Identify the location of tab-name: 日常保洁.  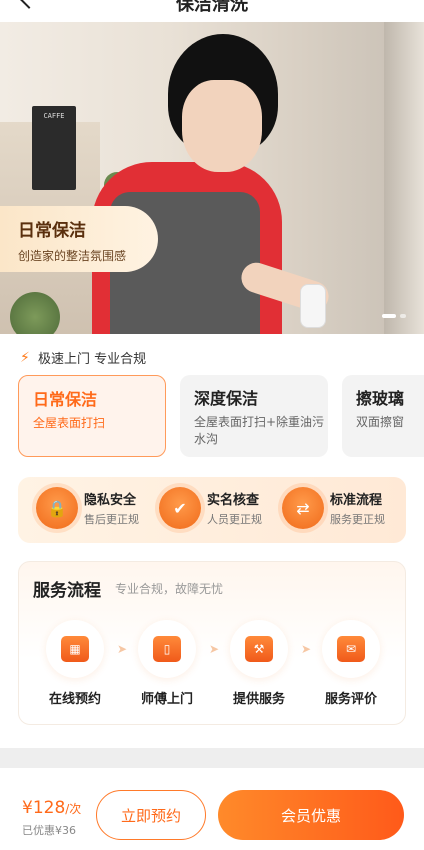
(65, 399).